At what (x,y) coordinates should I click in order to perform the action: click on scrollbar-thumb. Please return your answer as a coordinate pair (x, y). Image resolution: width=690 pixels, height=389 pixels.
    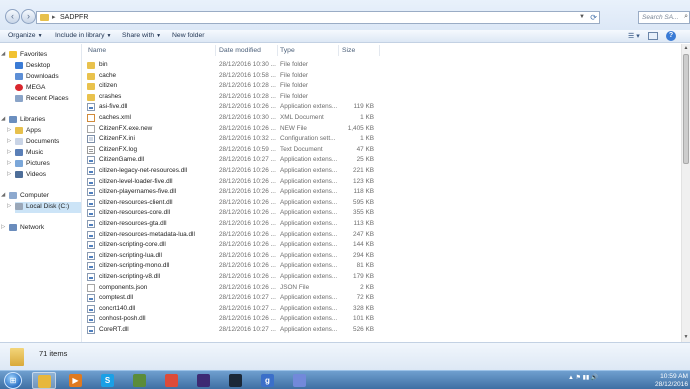
    Looking at the image, I should click on (686, 109).